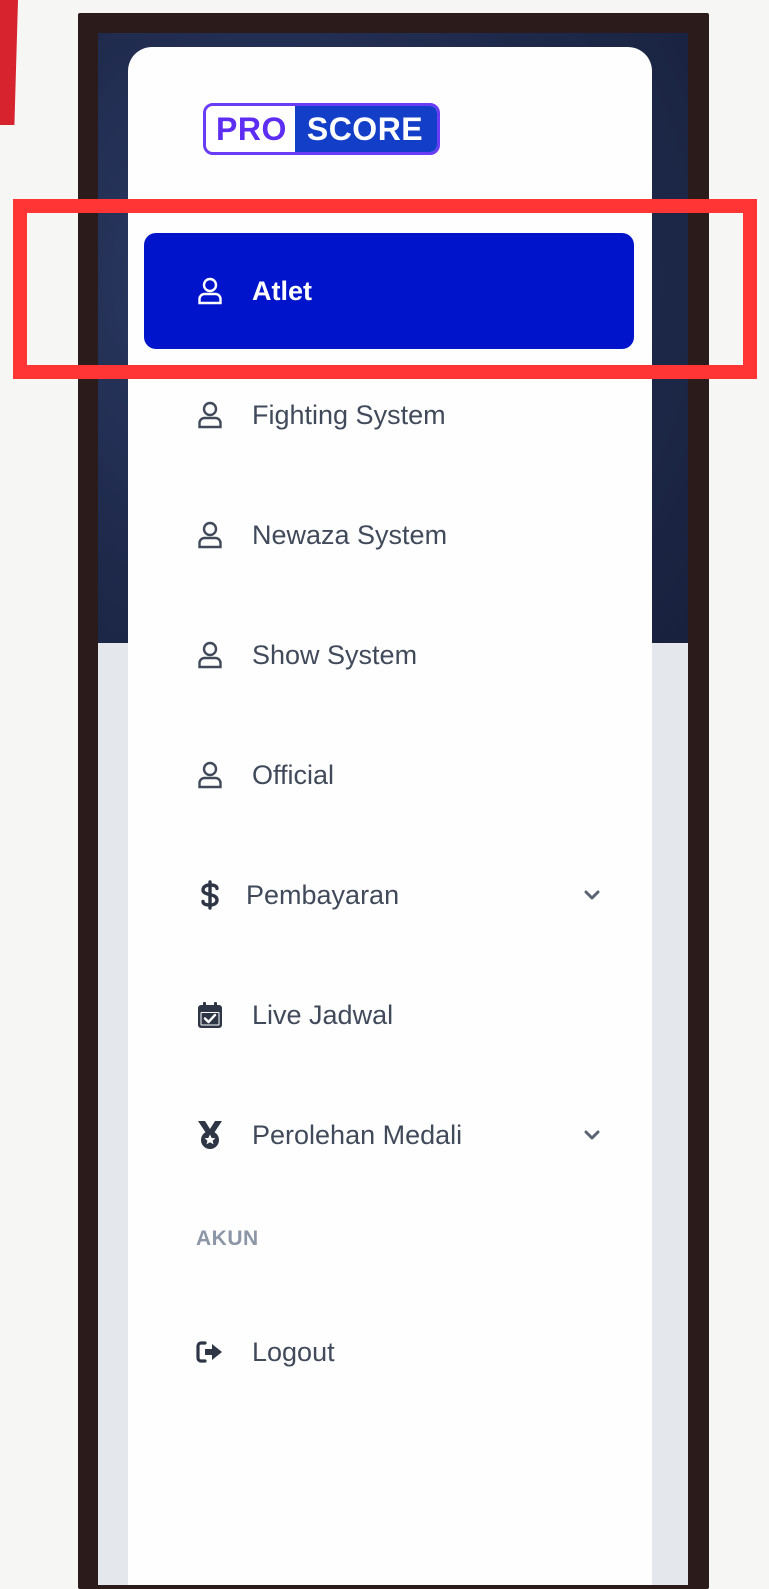  What do you see at coordinates (357, 1134) in the screenshot?
I see `sidebar-item-label: Perolehan Medali` at bounding box center [357, 1134].